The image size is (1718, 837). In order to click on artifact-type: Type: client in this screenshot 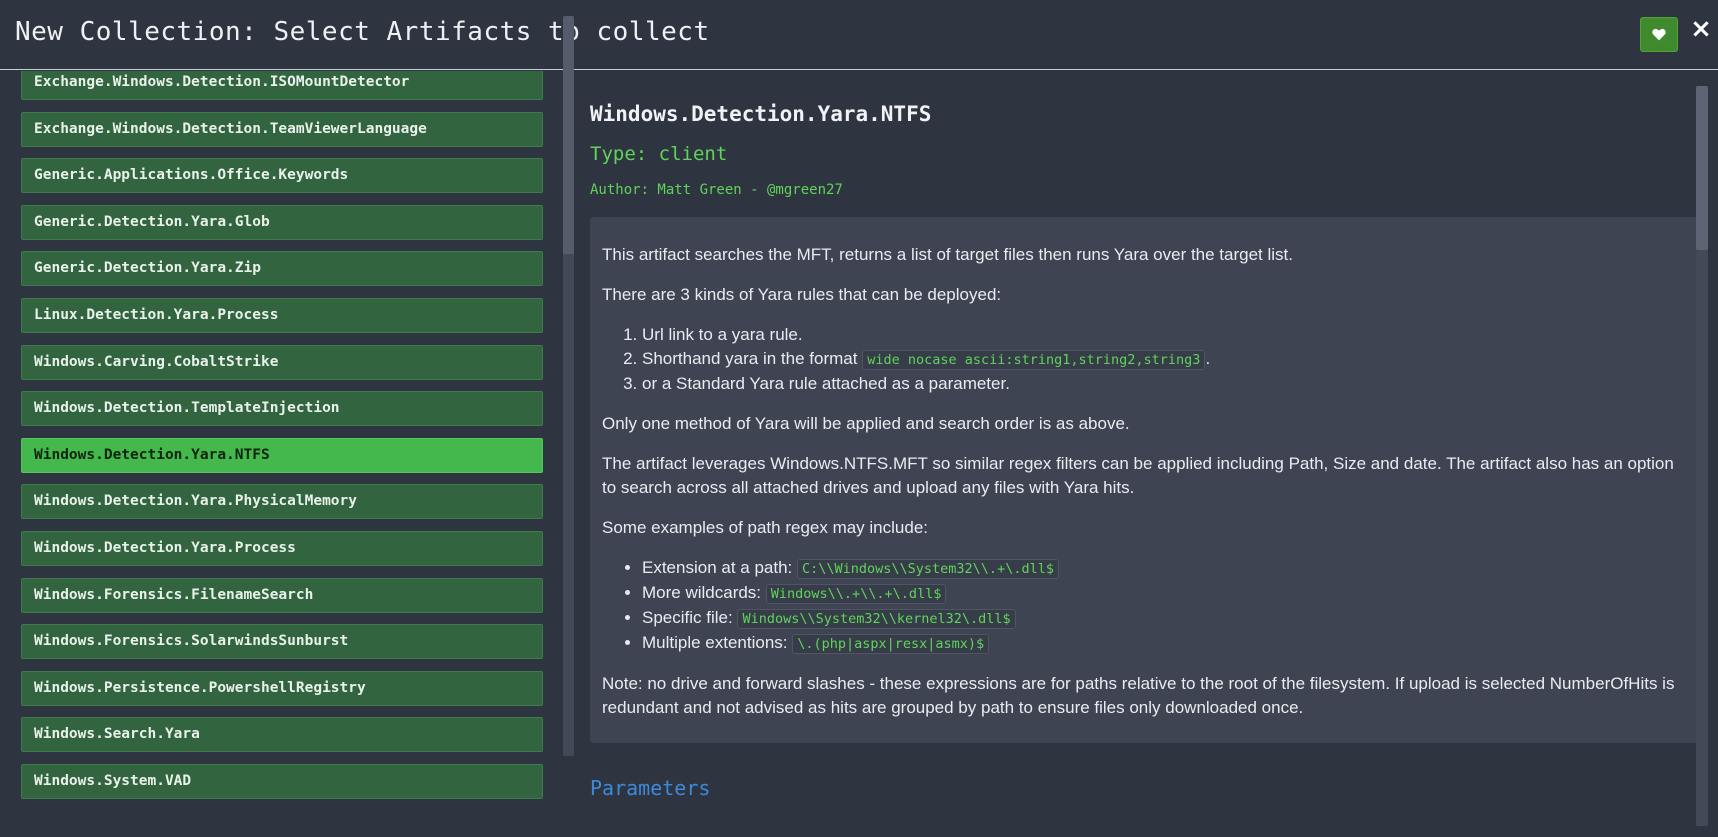, I will do `click(659, 154)`.